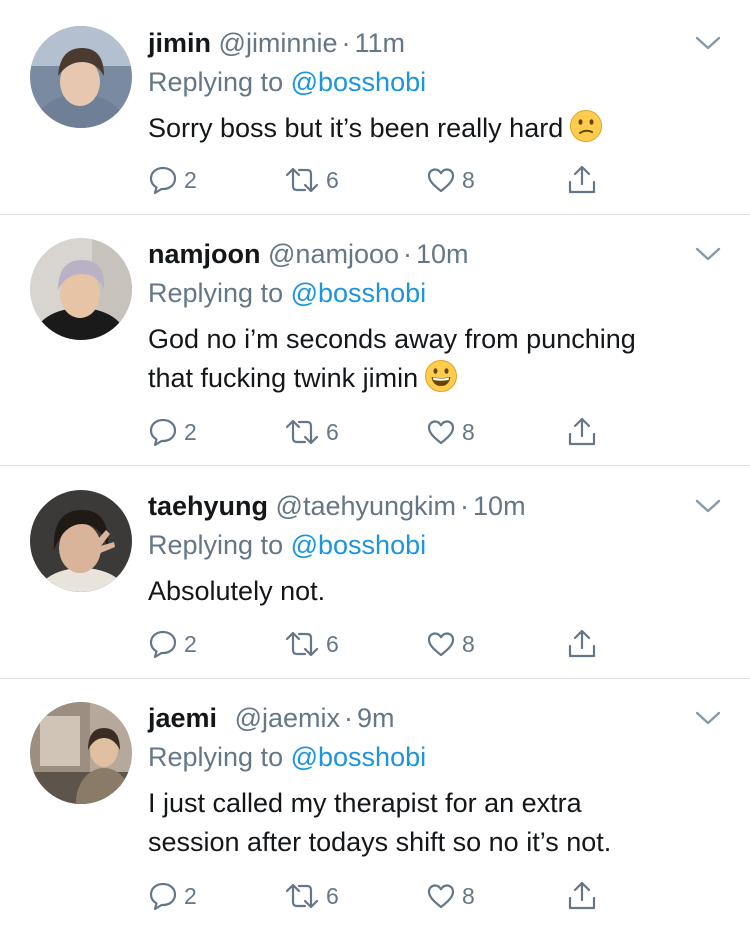  Describe the element at coordinates (441, 376) in the screenshot. I see `grinning-face-icon` at that location.